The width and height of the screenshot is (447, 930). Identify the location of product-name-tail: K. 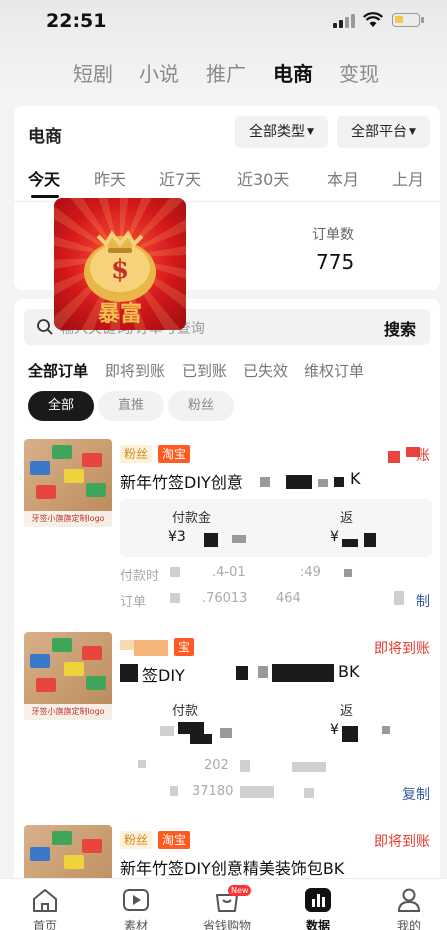
(355, 478).